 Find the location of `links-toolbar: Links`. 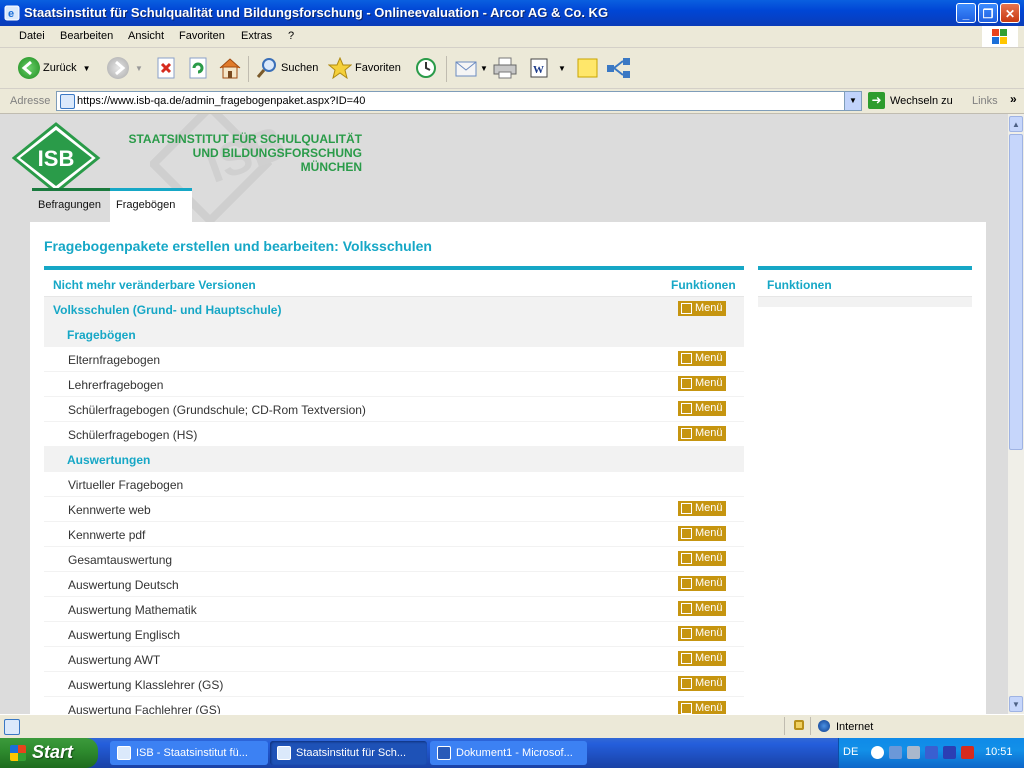

links-toolbar: Links is located at coordinates (985, 101).